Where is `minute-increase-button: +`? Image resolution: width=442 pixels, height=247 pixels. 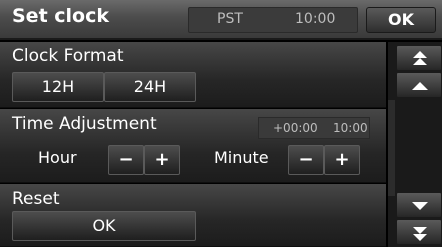 minute-increase-button: + is located at coordinates (342, 160).